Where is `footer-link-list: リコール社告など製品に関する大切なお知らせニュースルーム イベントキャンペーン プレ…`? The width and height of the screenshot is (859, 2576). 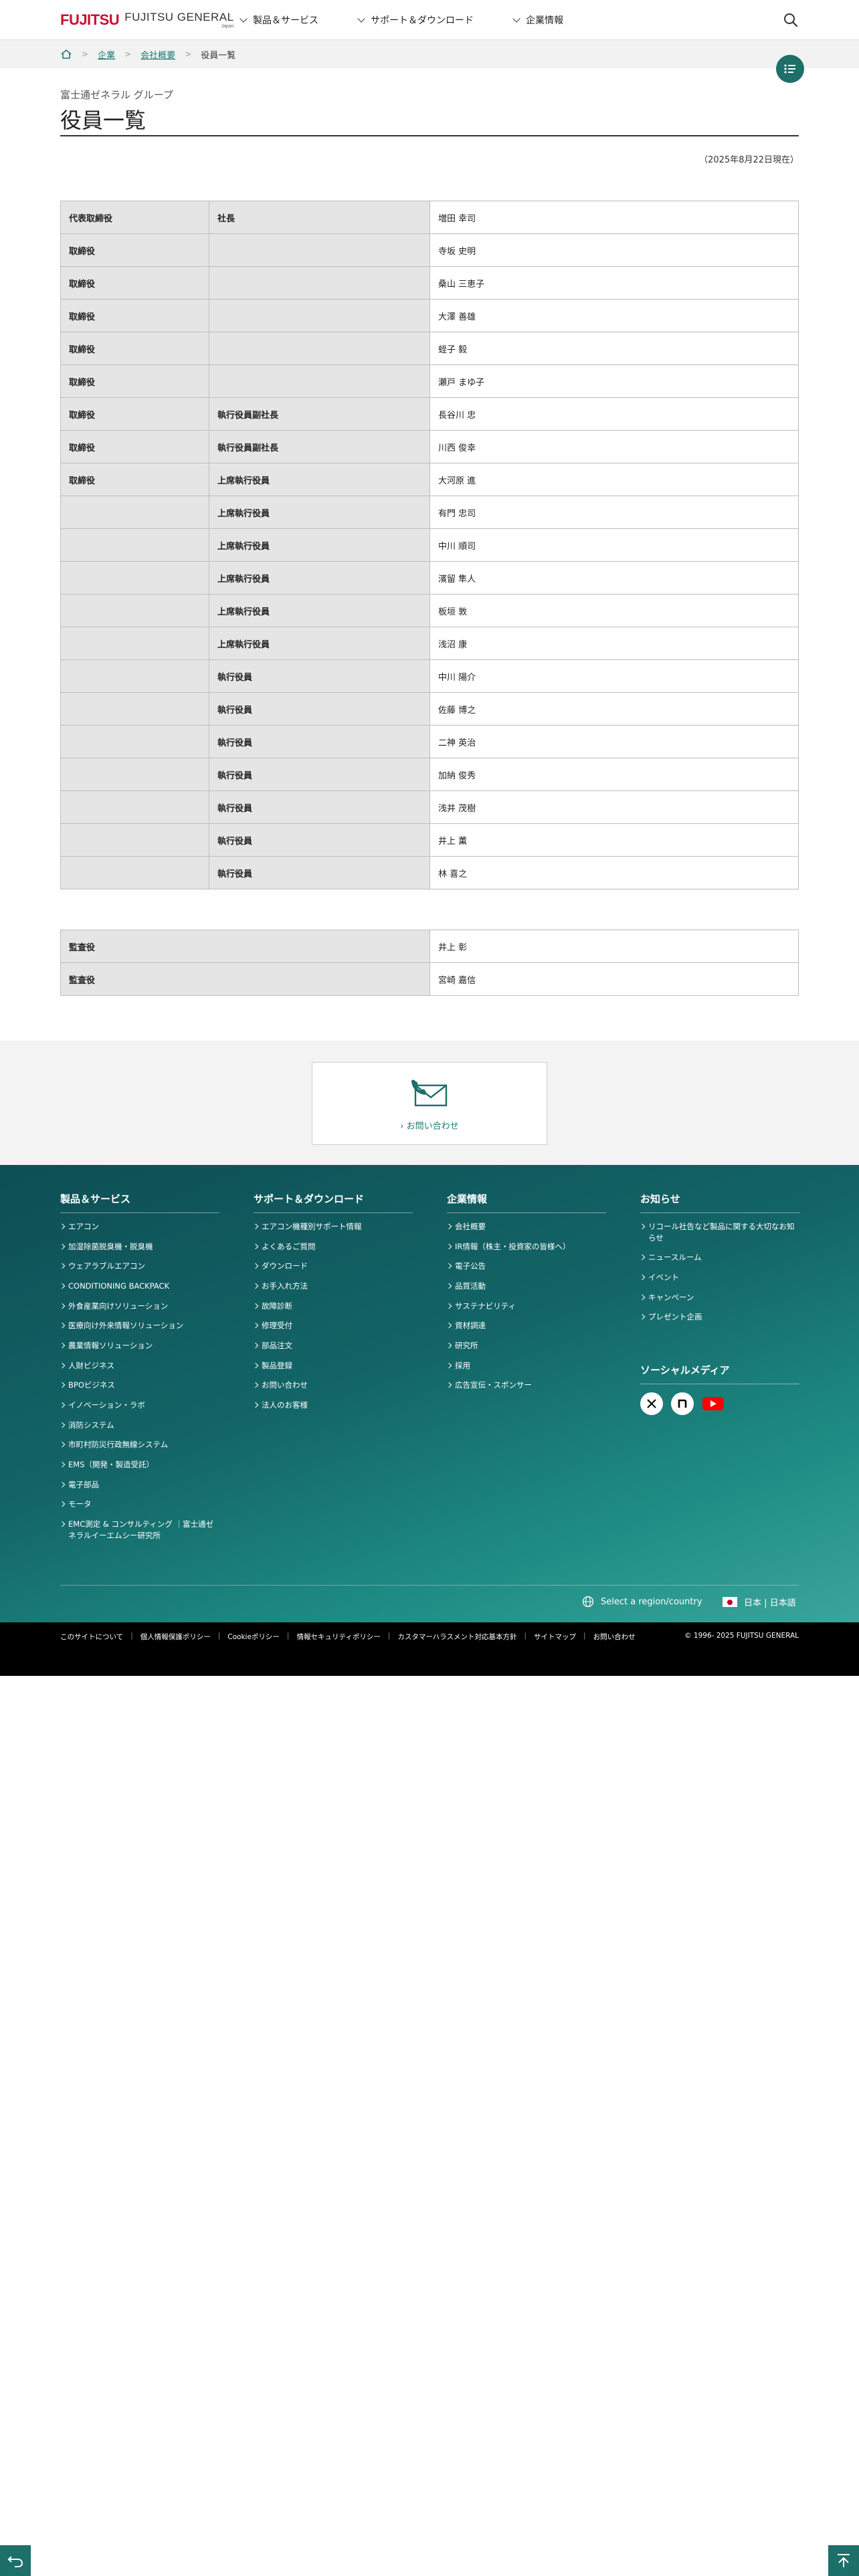
footer-link-list: リコール社告など製品に関する大切なお知らせニュースルーム イベントキャンペーン プレ… is located at coordinates (720, 1272).